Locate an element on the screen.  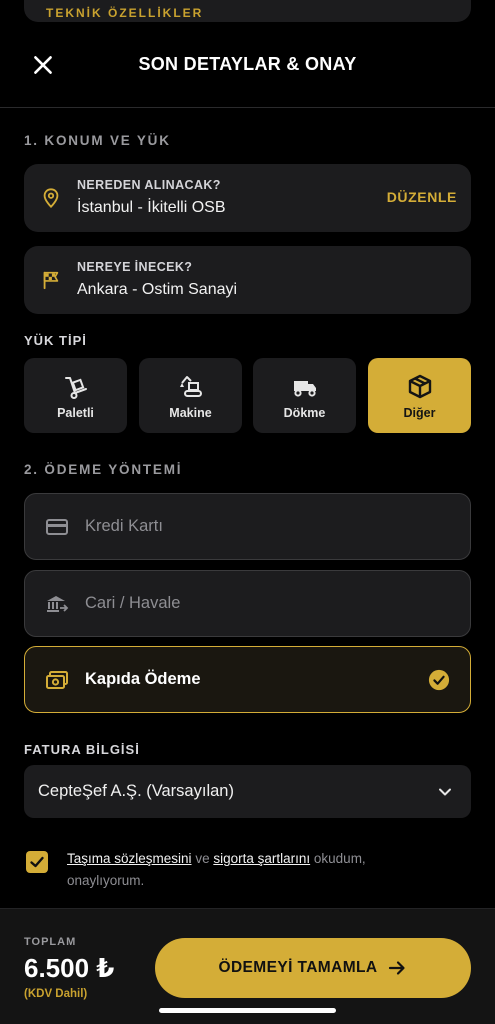
complete-payment-button: ÖDEMEYİ TAMAMLA is located at coordinates (313, 968).